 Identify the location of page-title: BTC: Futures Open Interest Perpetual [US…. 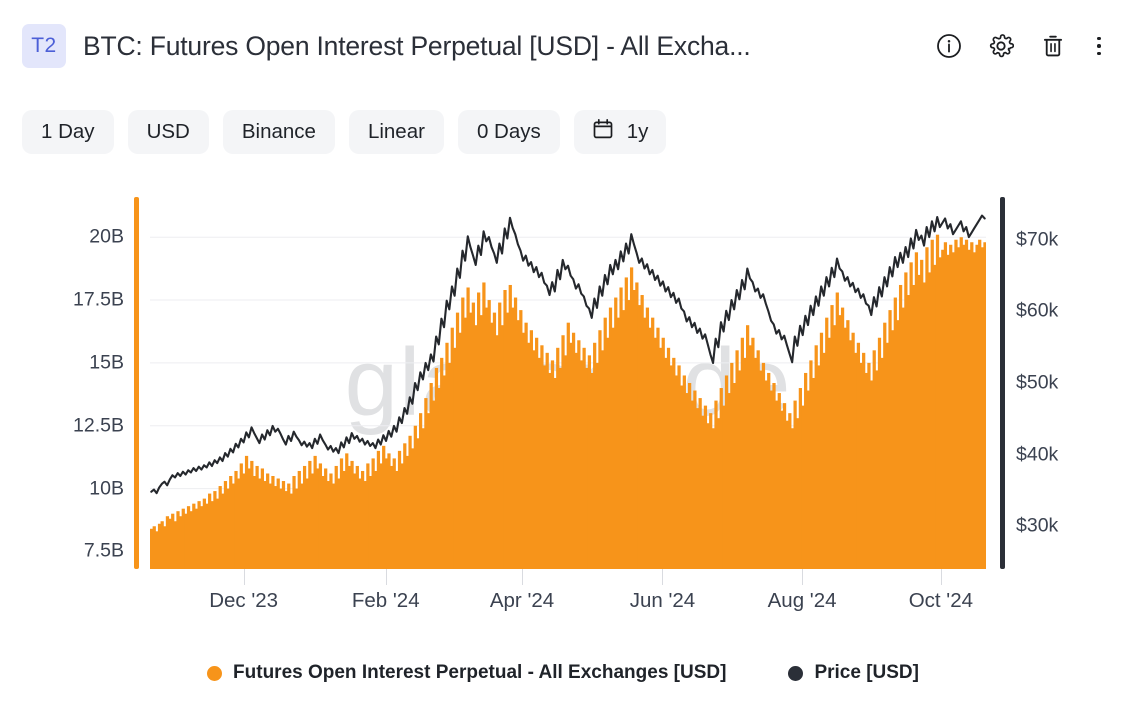
(417, 45).